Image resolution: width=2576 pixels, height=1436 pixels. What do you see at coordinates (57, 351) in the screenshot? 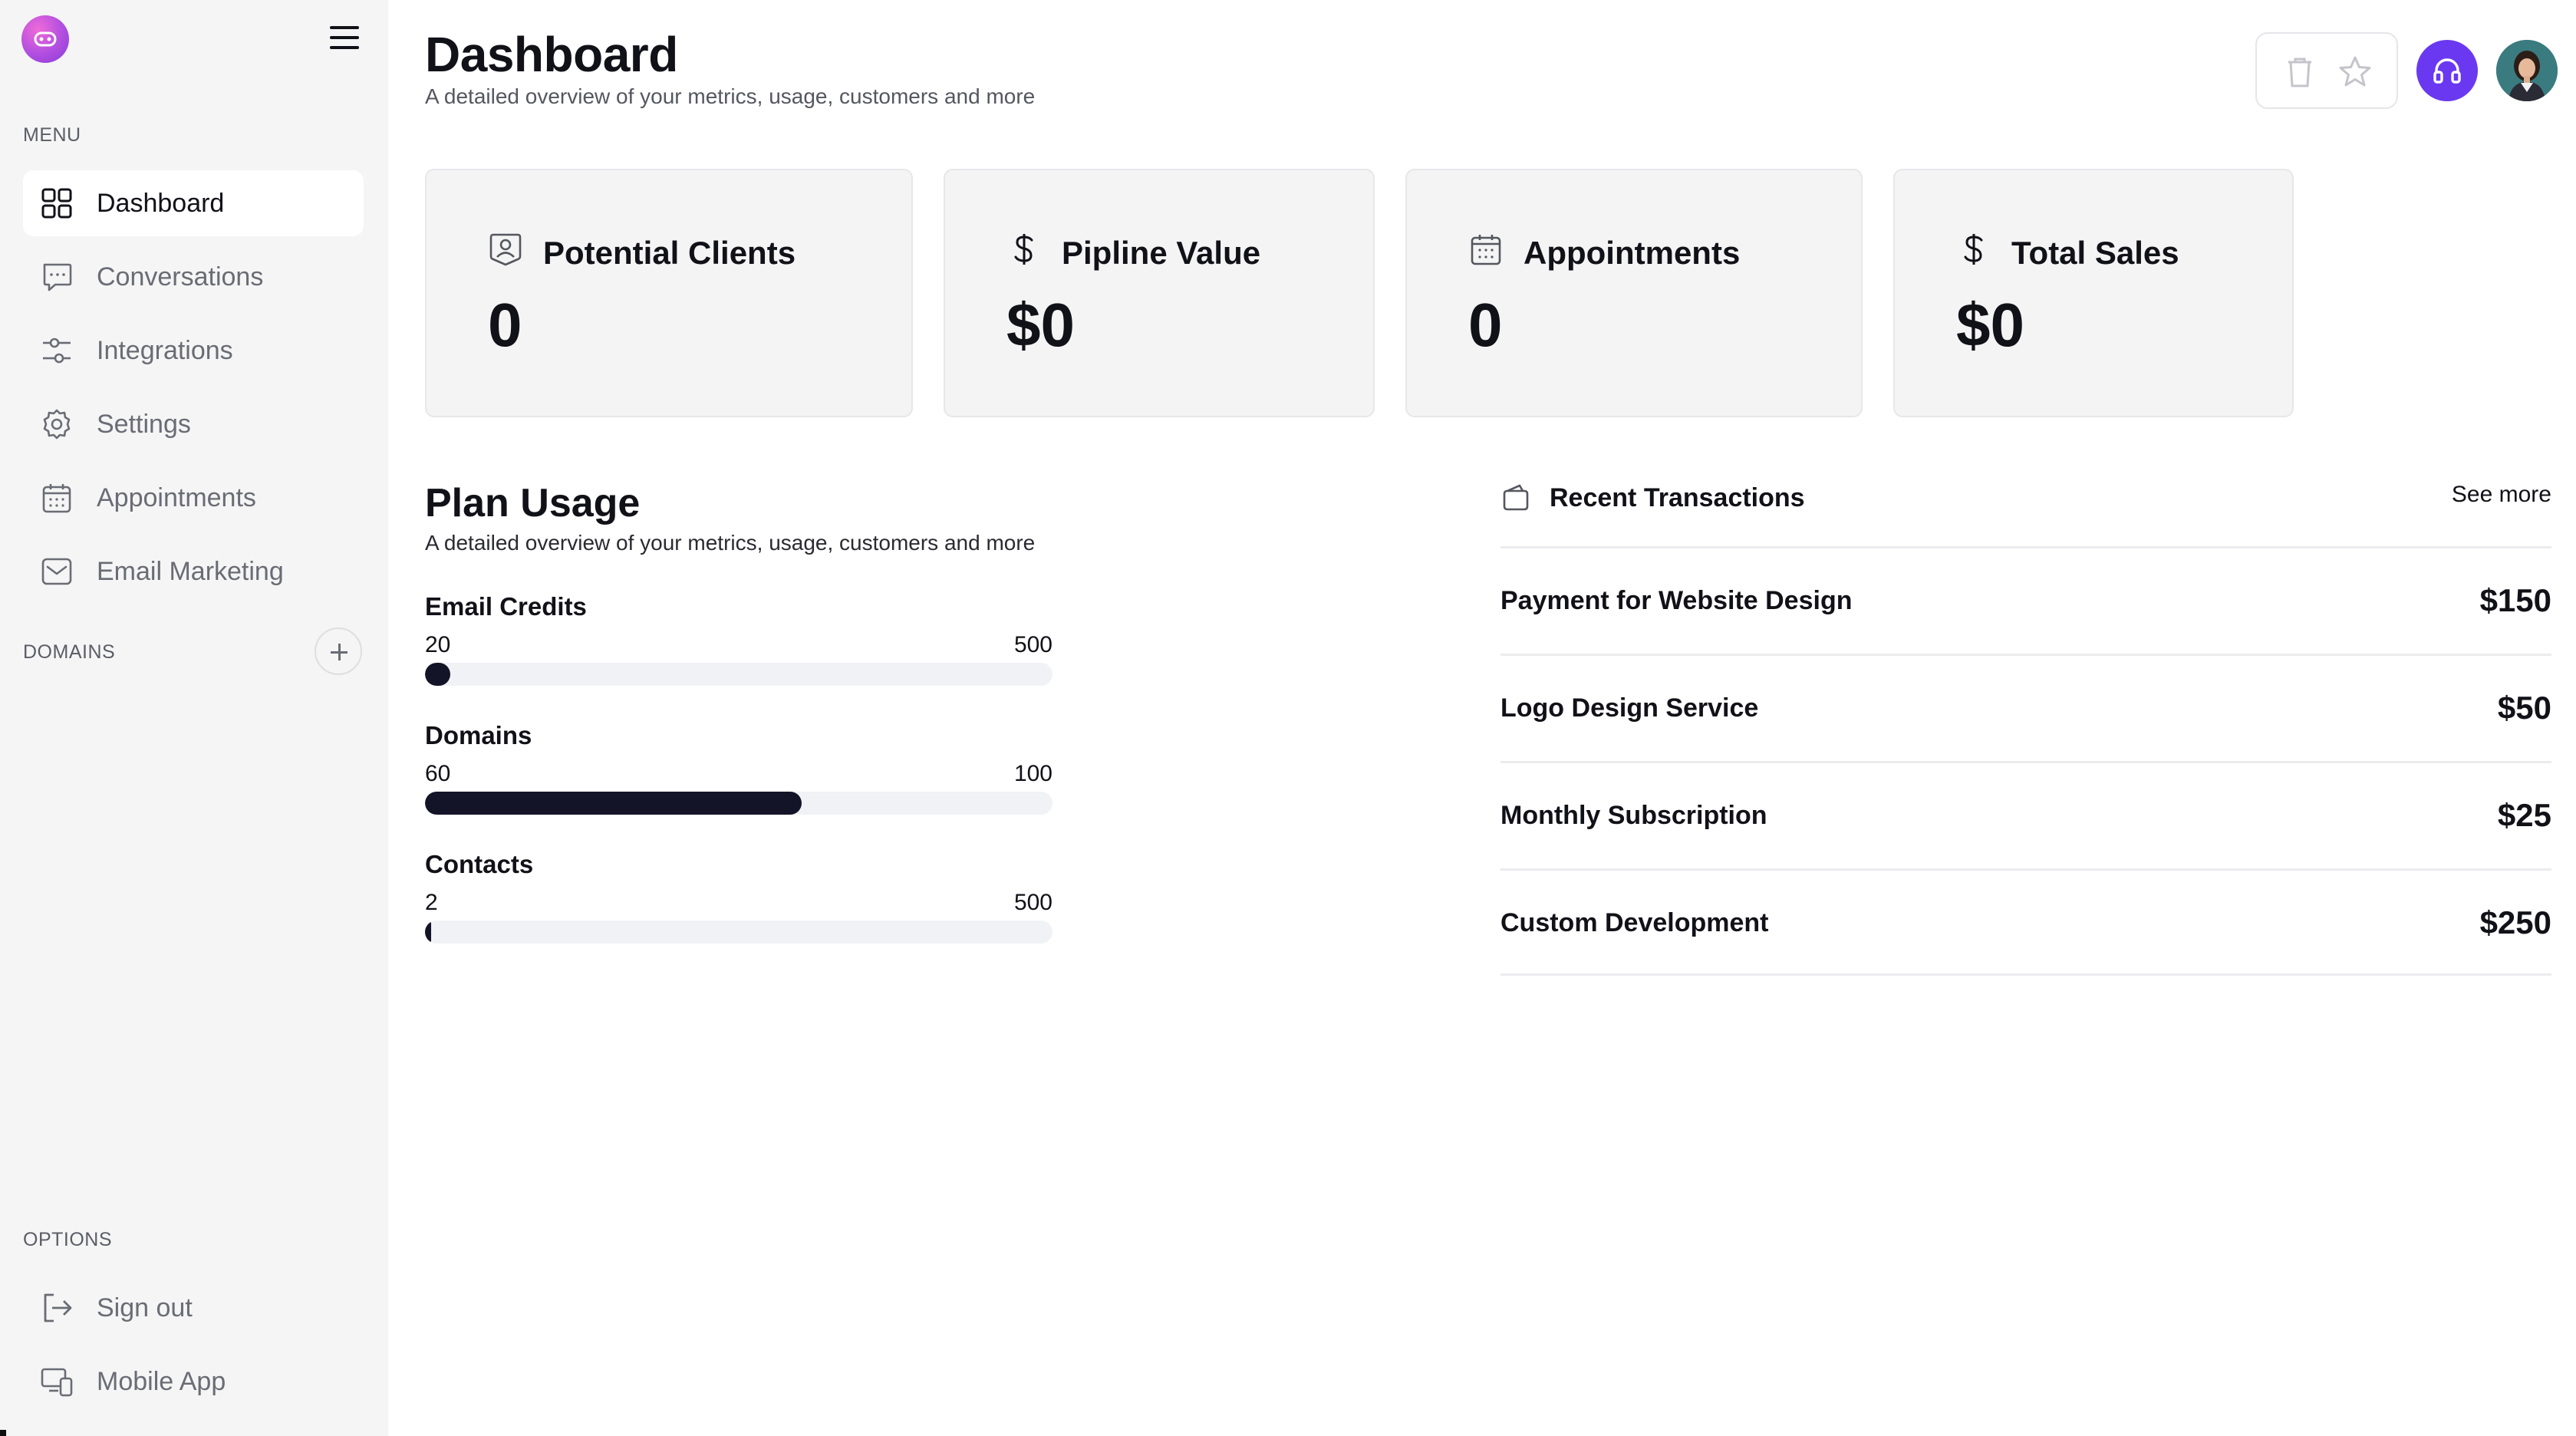
I see `sliders-icon` at bounding box center [57, 351].